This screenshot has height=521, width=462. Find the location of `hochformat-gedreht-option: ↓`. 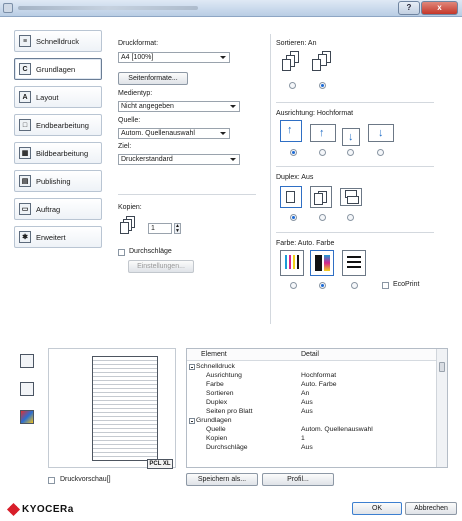

hochformat-gedreht-option: ↓ is located at coordinates (351, 137).